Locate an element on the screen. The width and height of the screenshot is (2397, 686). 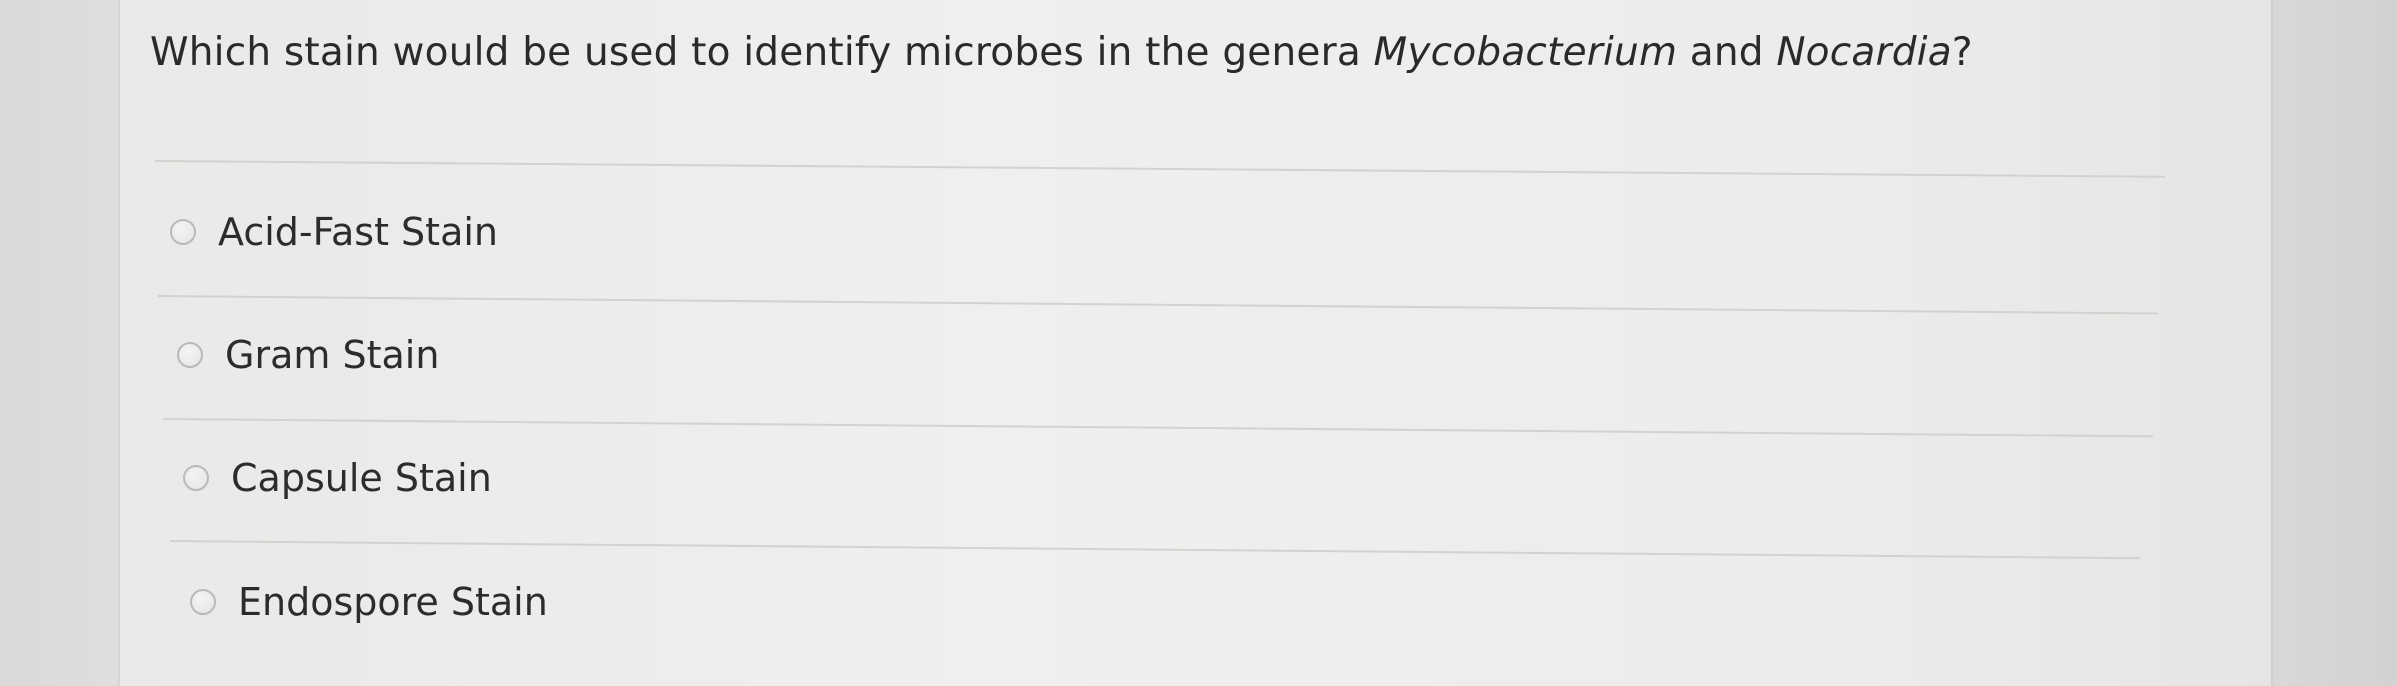
option-capsule-stain: Capsule Stain is located at coordinates (337, 478).